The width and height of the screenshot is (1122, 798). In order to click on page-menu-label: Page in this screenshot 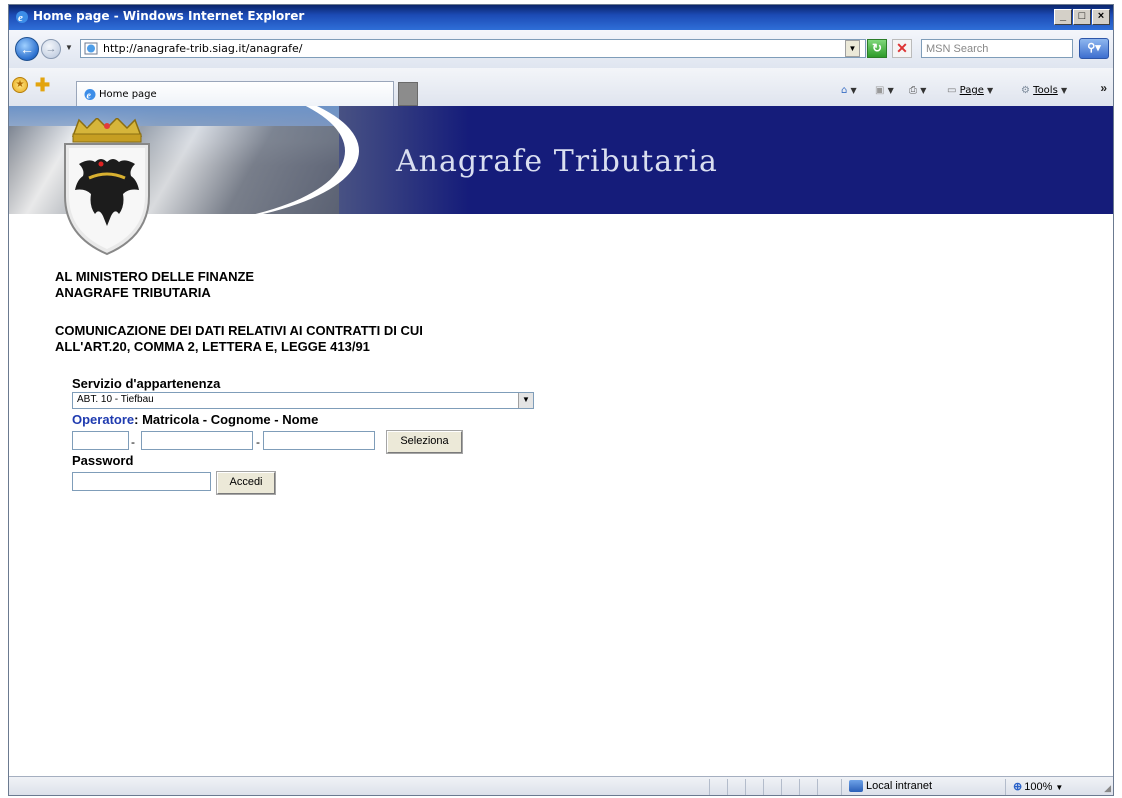, I will do `click(971, 90)`.